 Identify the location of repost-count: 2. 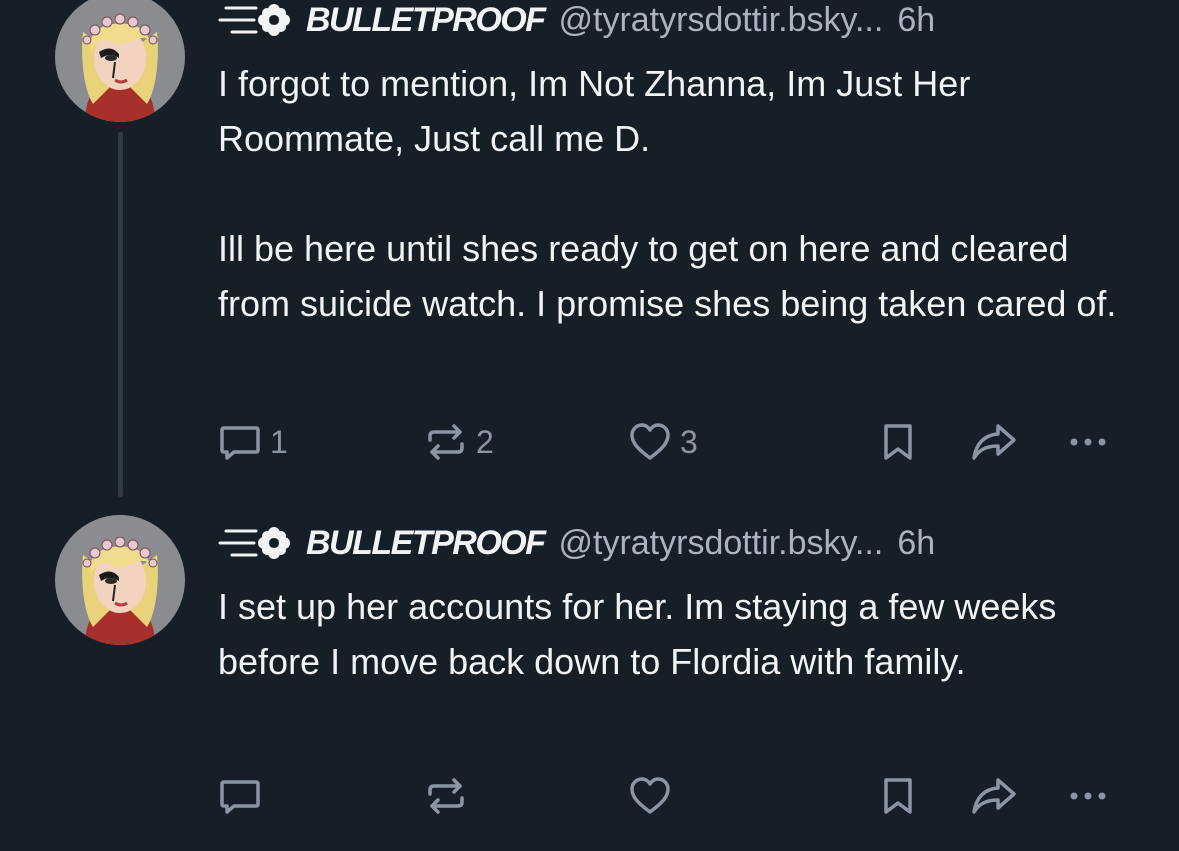
(485, 441).